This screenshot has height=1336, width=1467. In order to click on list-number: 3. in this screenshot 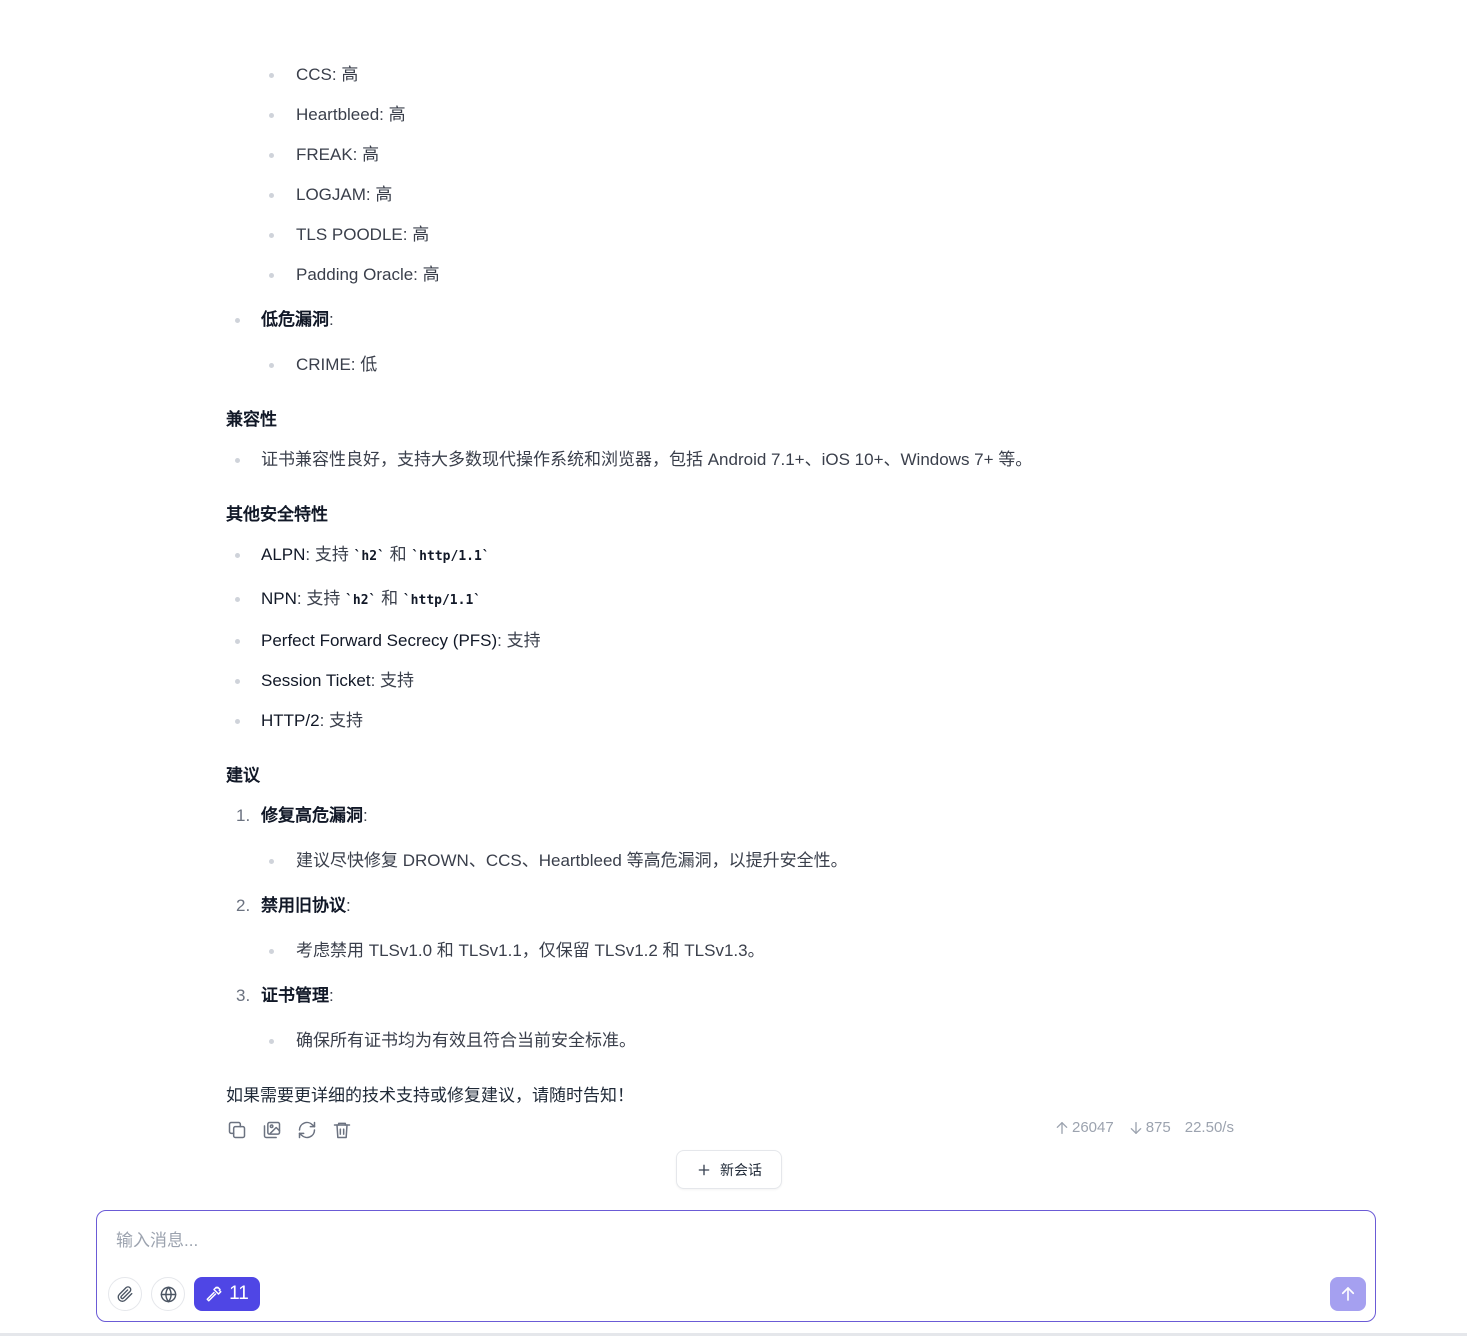, I will do `click(243, 995)`.